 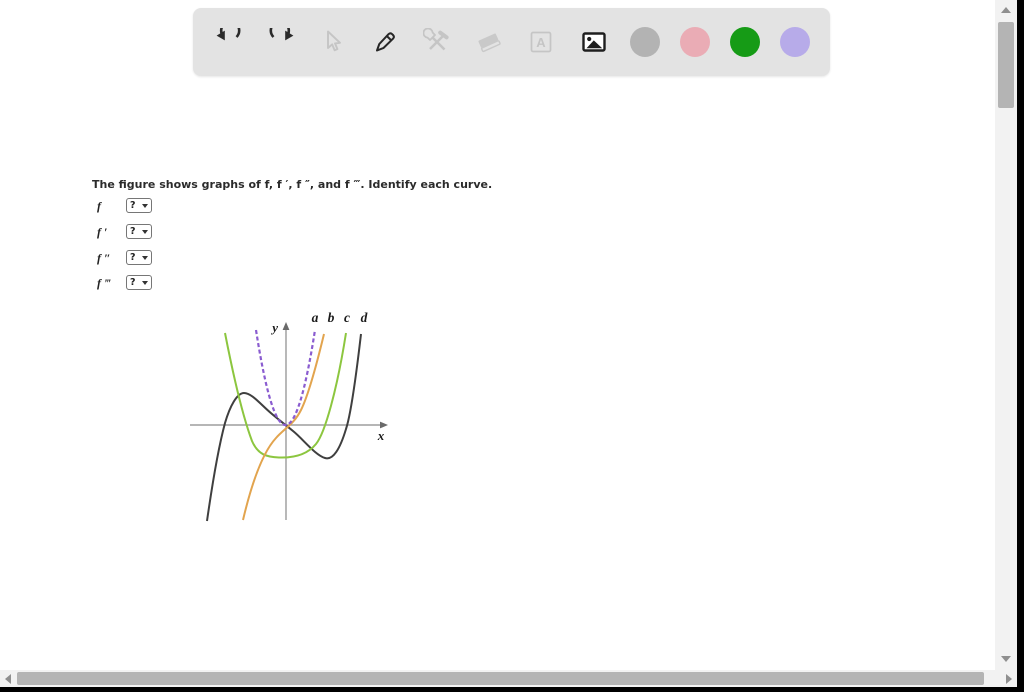 What do you see at coordinates (274, 327) in the screenshot?
I see `y-axis-label: y` at bounding box center [274, 327].